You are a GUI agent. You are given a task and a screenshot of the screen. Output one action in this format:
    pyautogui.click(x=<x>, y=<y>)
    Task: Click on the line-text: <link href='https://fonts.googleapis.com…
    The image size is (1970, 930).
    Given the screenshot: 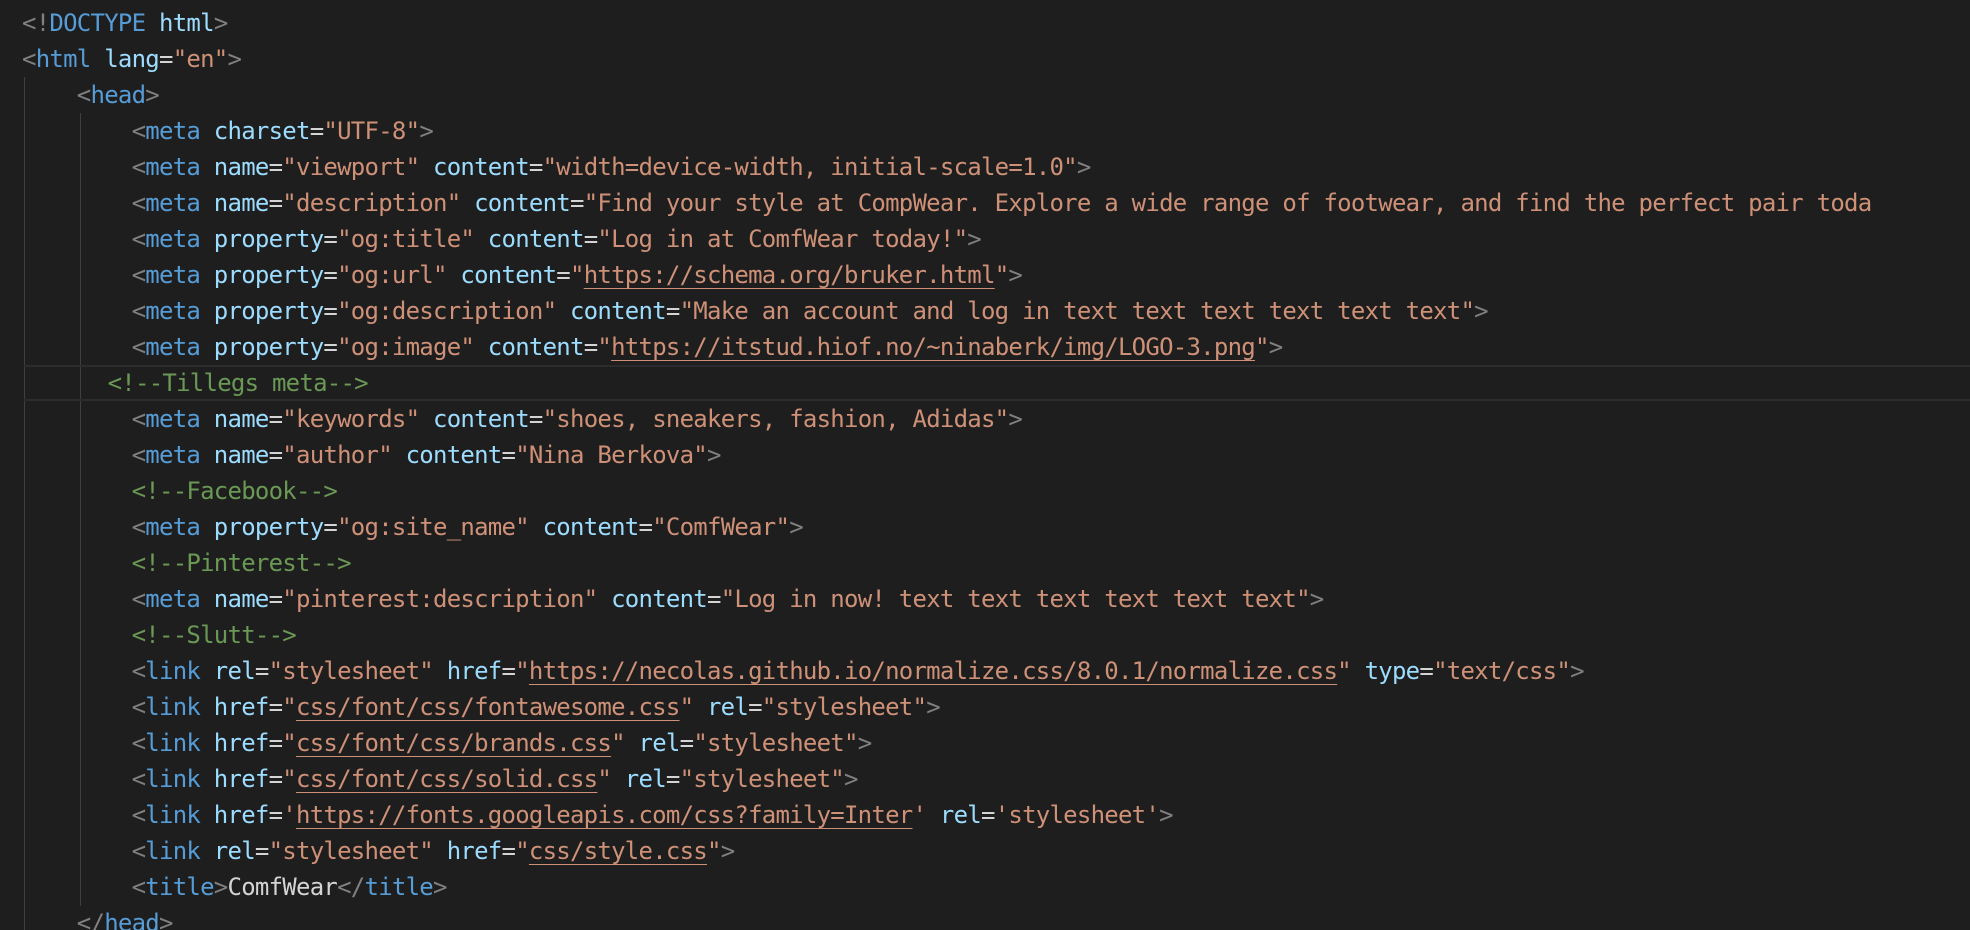 What is the action you would take?
    pyautogui.click(x=598, y=815)
    